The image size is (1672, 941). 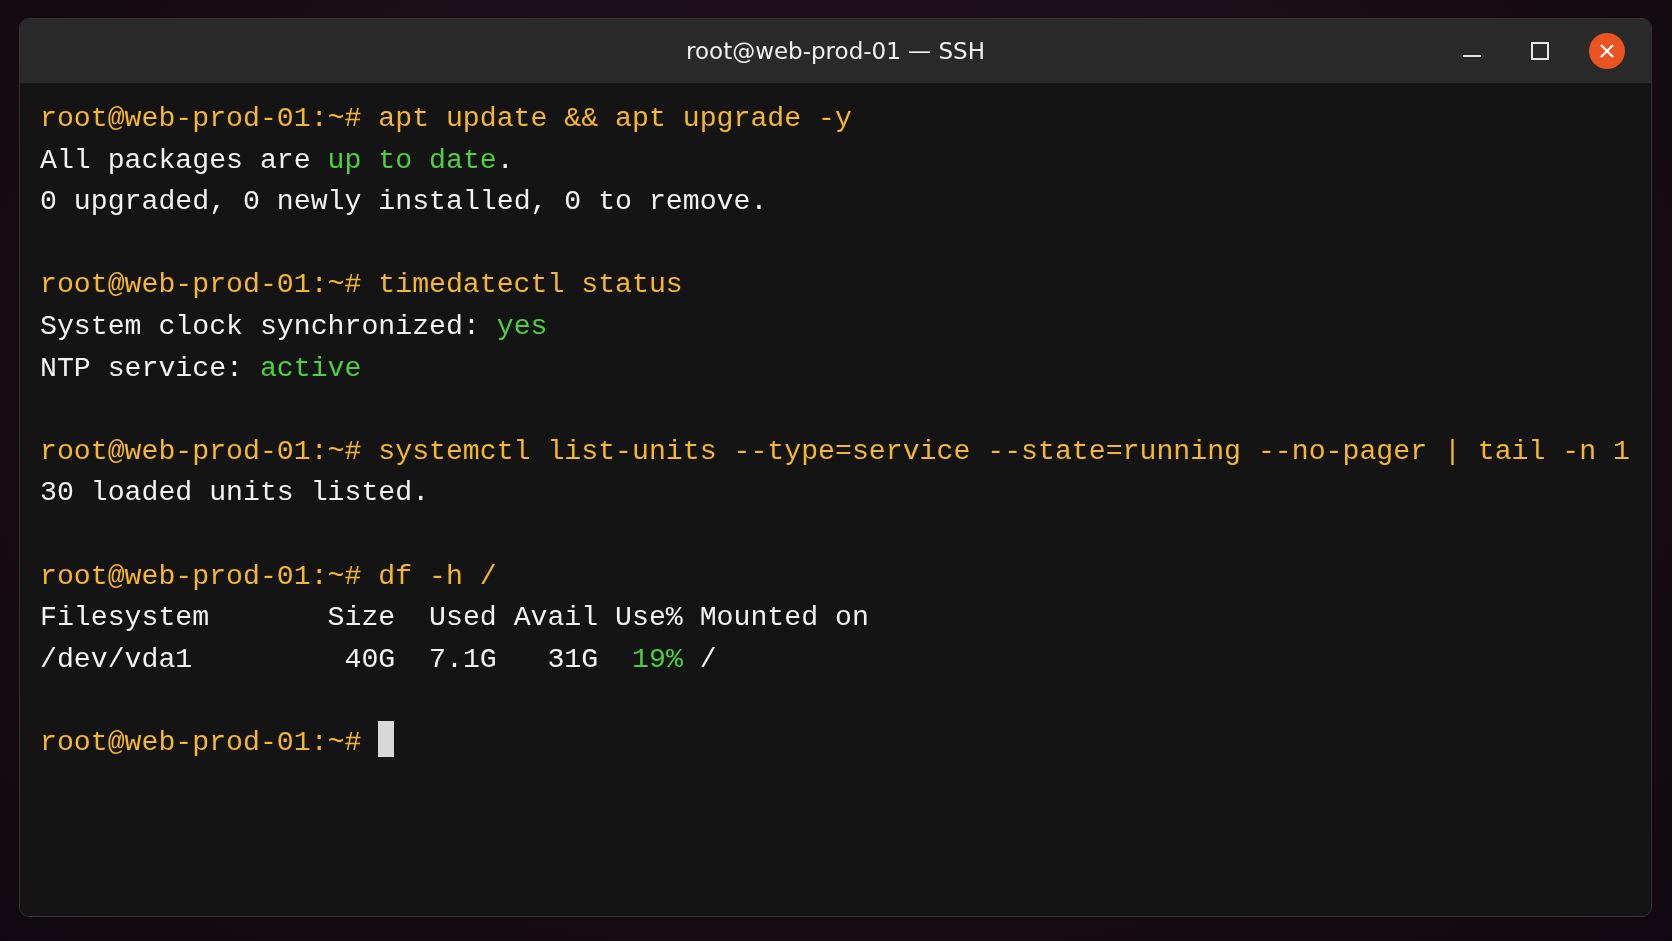 I want to click on close-button, so click(x=1607, y=51).